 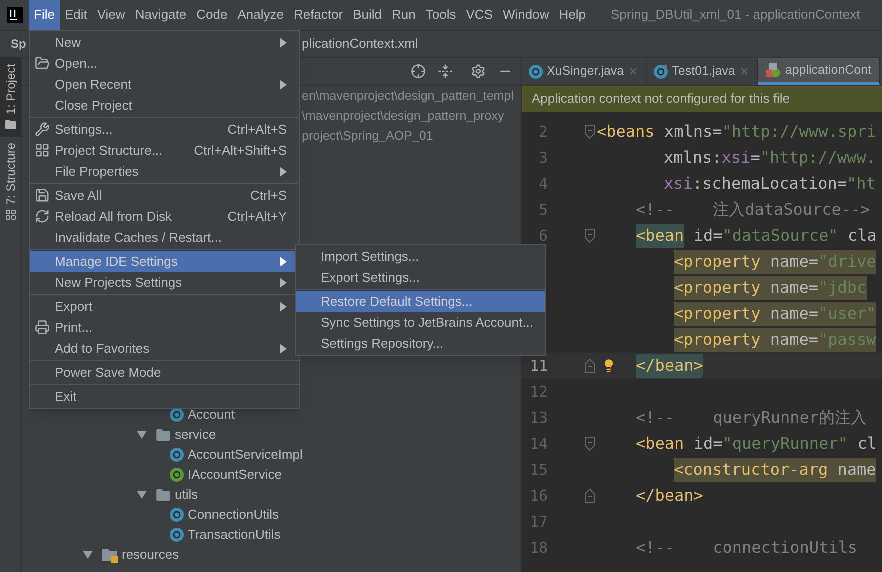 I want to click on code-token: "http://www., so click(x=818, y=158).